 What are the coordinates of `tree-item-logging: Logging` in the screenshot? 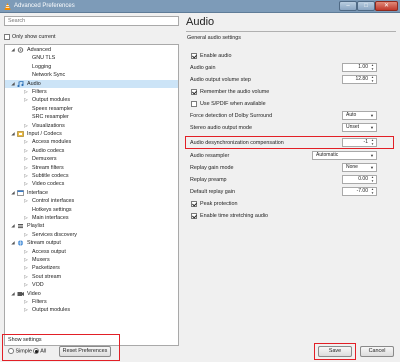 It's located at (91, 67).